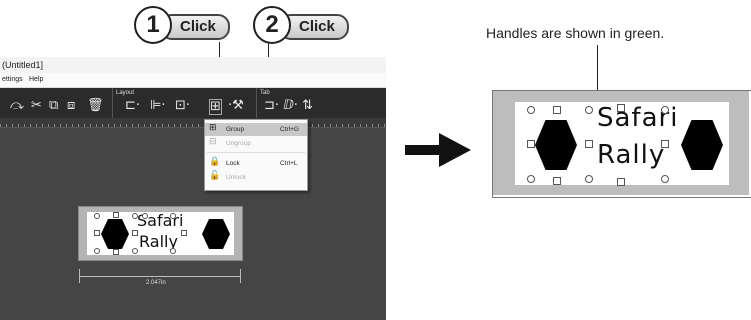 This screenshot has height=320, width=751. Describe the element at coordinates (265, 93) in the screenshot. I see `tab-group-label: Tab` at that location.